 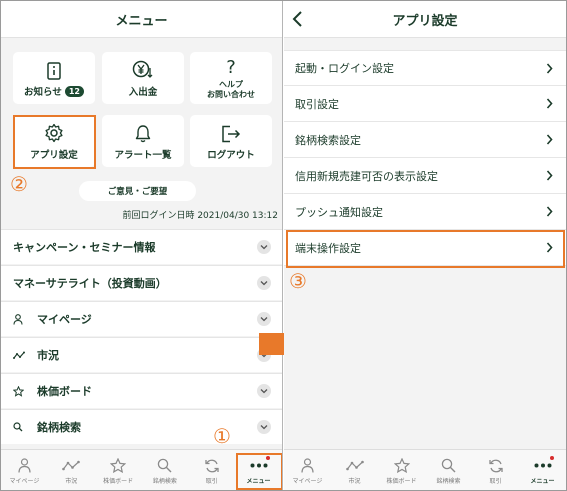 What do you see at coordinates (141, 426) in the screenshot?
I see `accordion-stock-search: 銘柄検索` at bounding box center [141, 426].